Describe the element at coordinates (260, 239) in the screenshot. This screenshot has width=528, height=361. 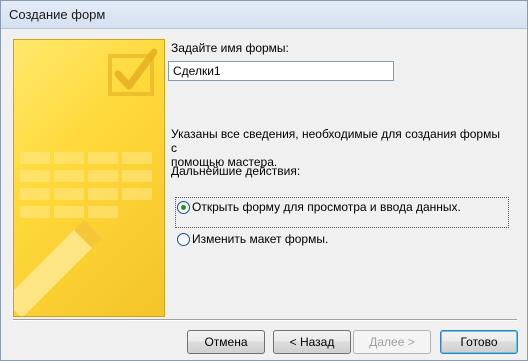
I see `option-edit-layout-label: Изменить макет формы.` at that location.